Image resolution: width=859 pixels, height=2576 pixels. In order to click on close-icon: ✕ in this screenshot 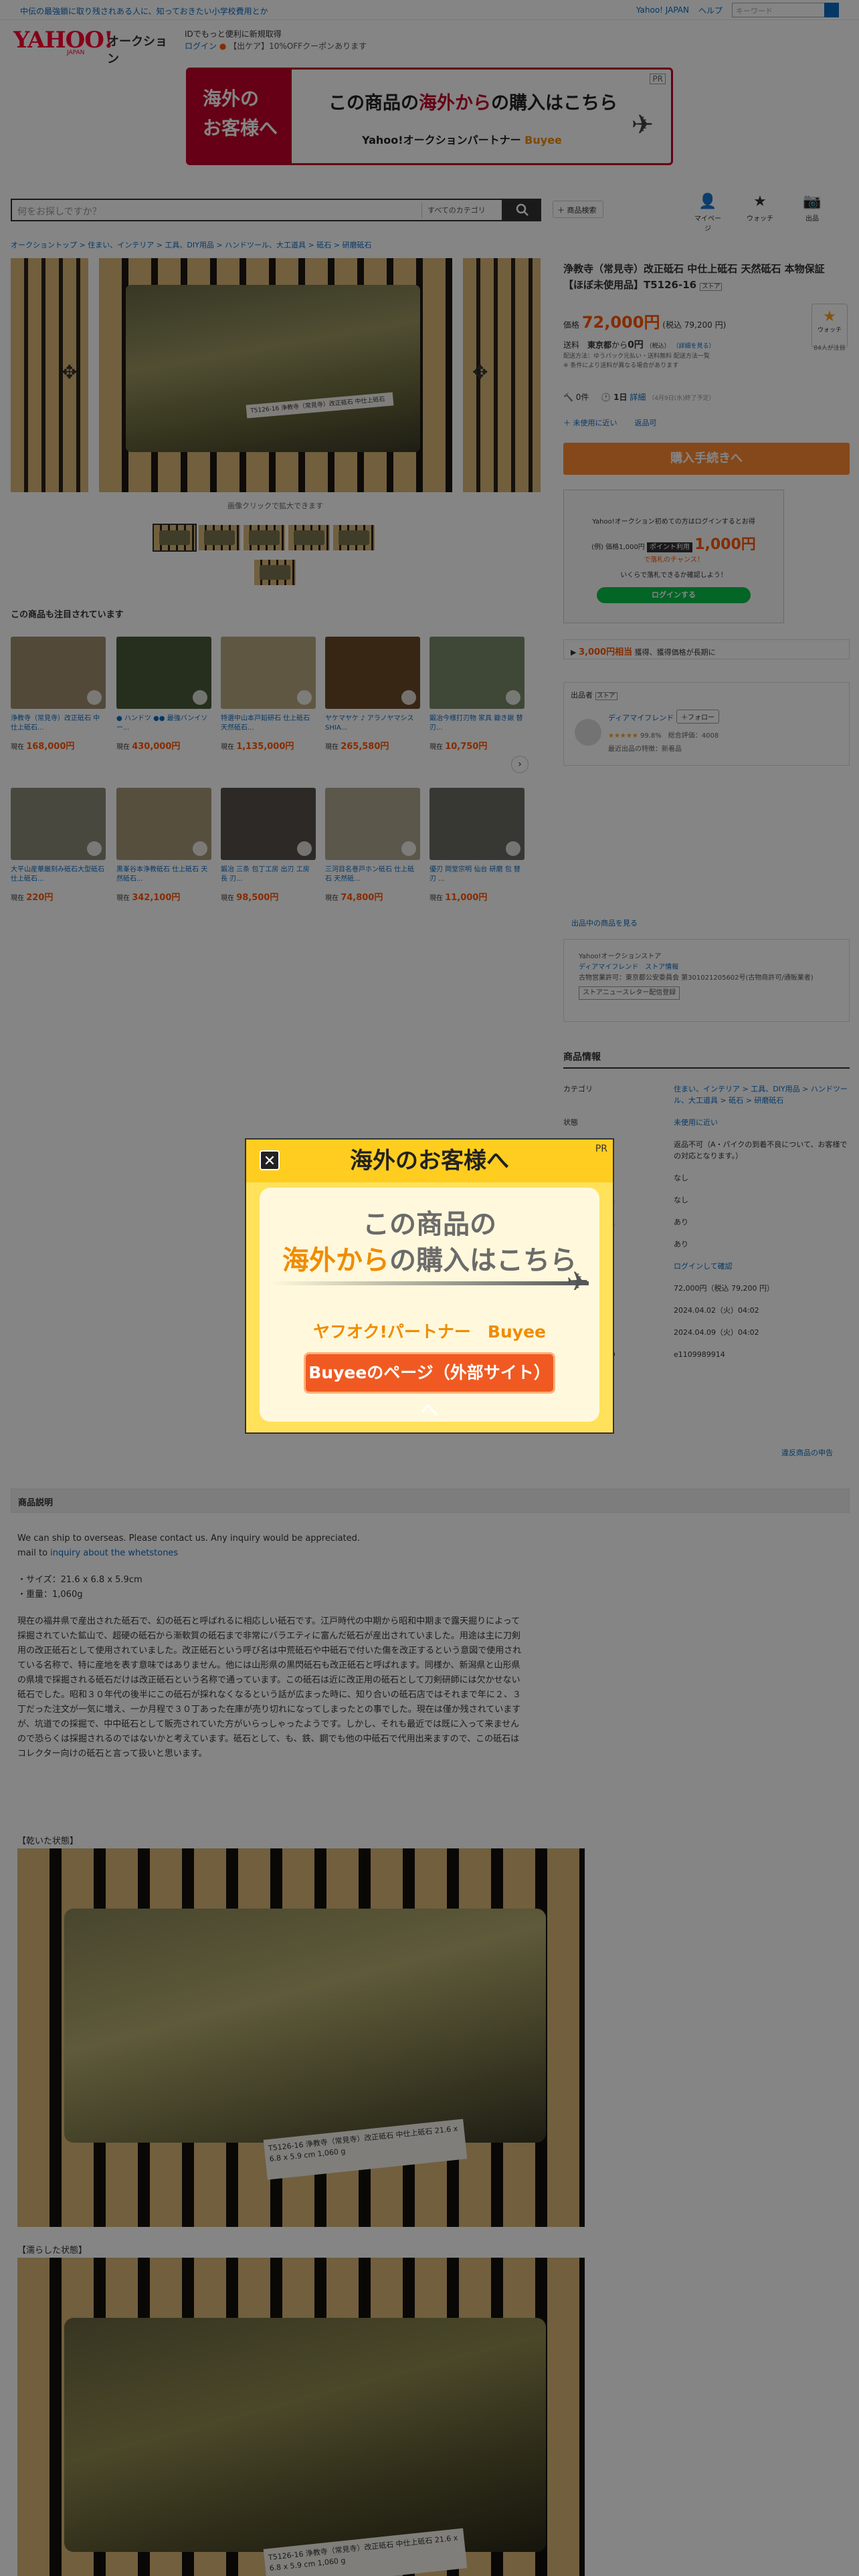, I will do `click(270, 1160)`.